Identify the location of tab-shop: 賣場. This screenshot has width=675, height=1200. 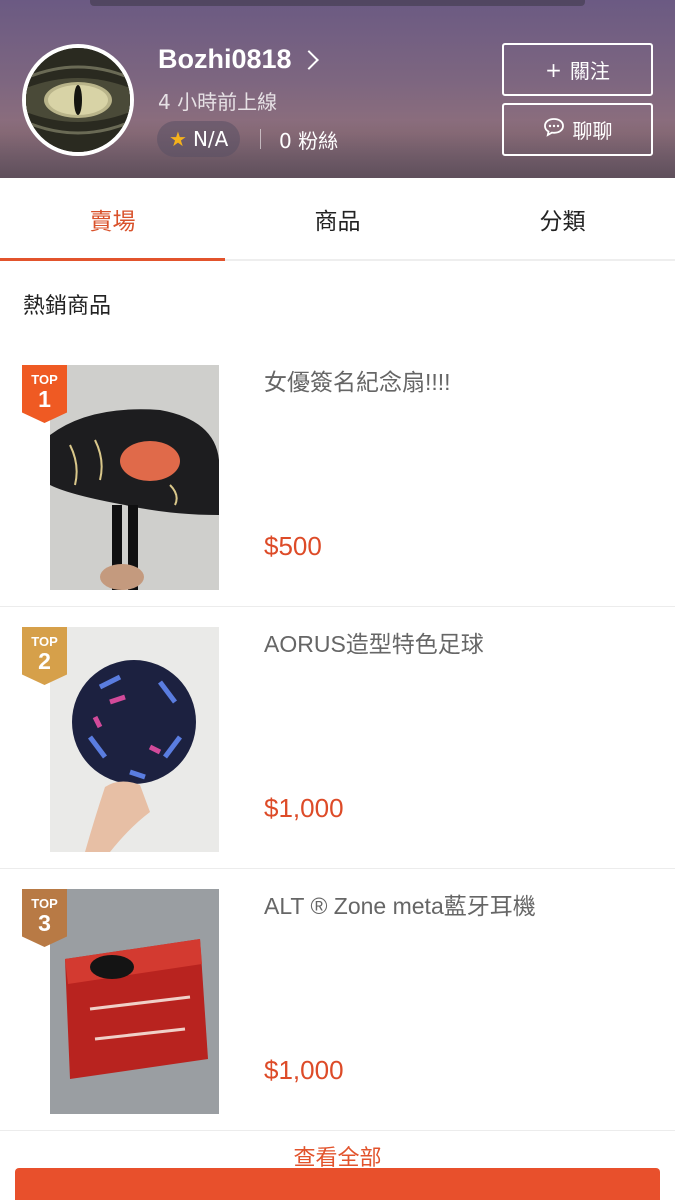
(112, 219).